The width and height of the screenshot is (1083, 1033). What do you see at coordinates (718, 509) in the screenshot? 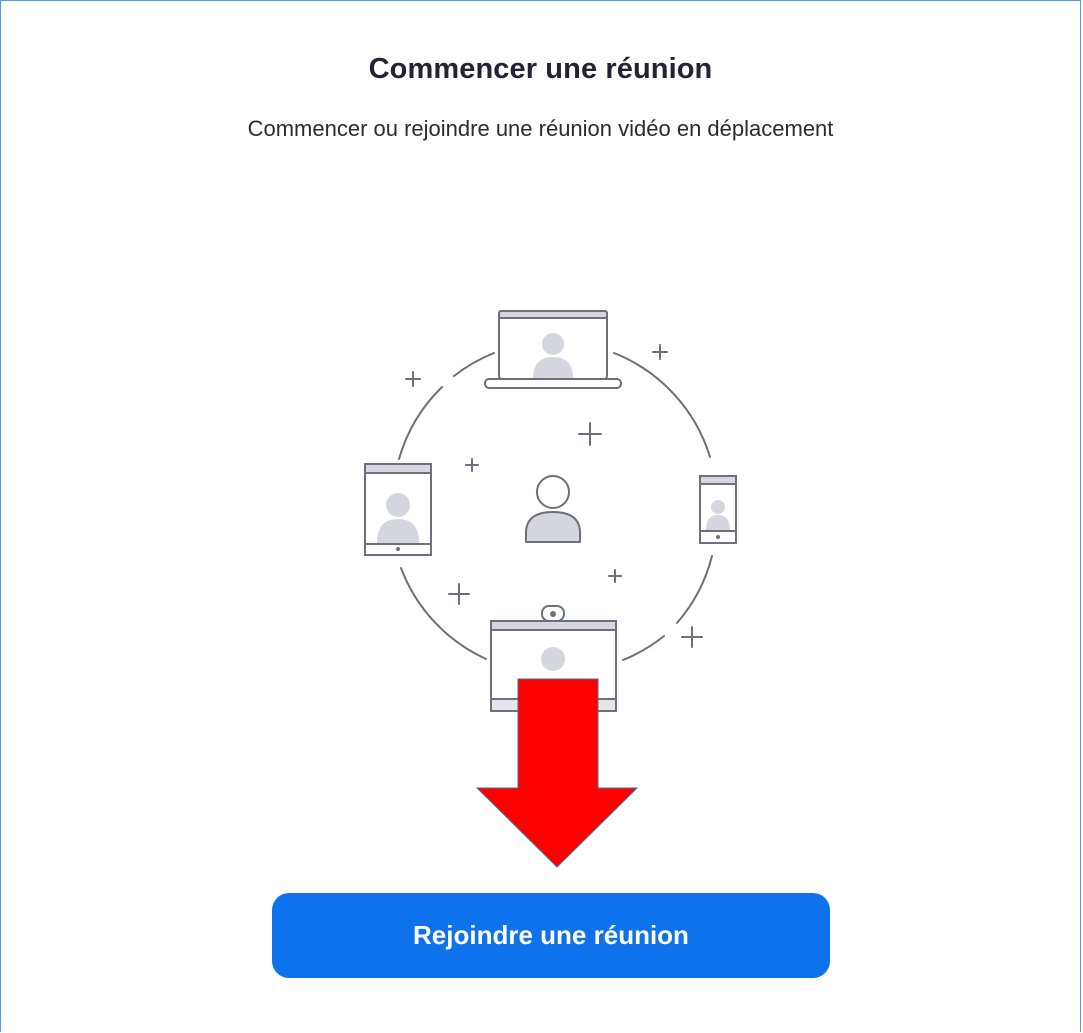
I see `phone-icon` at bounding box center [718, 509].